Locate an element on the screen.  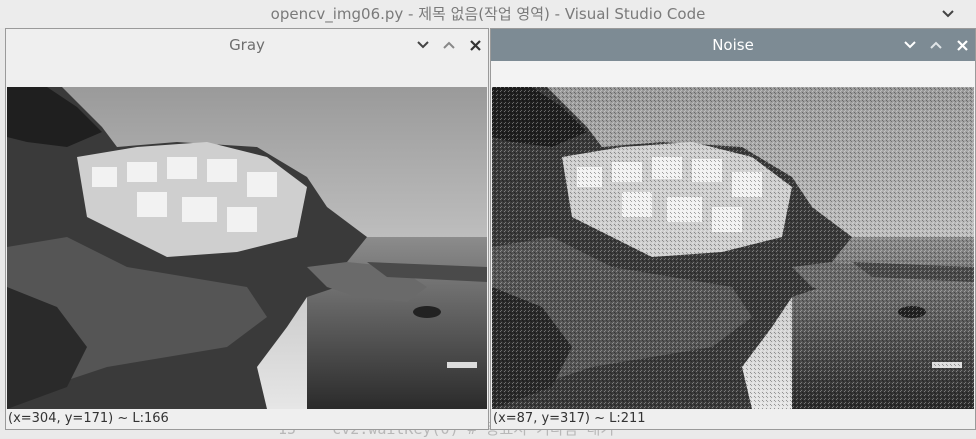
gray-window-status: (x=304, y=171) ~ L:166 is located at coordinates (88, 418).